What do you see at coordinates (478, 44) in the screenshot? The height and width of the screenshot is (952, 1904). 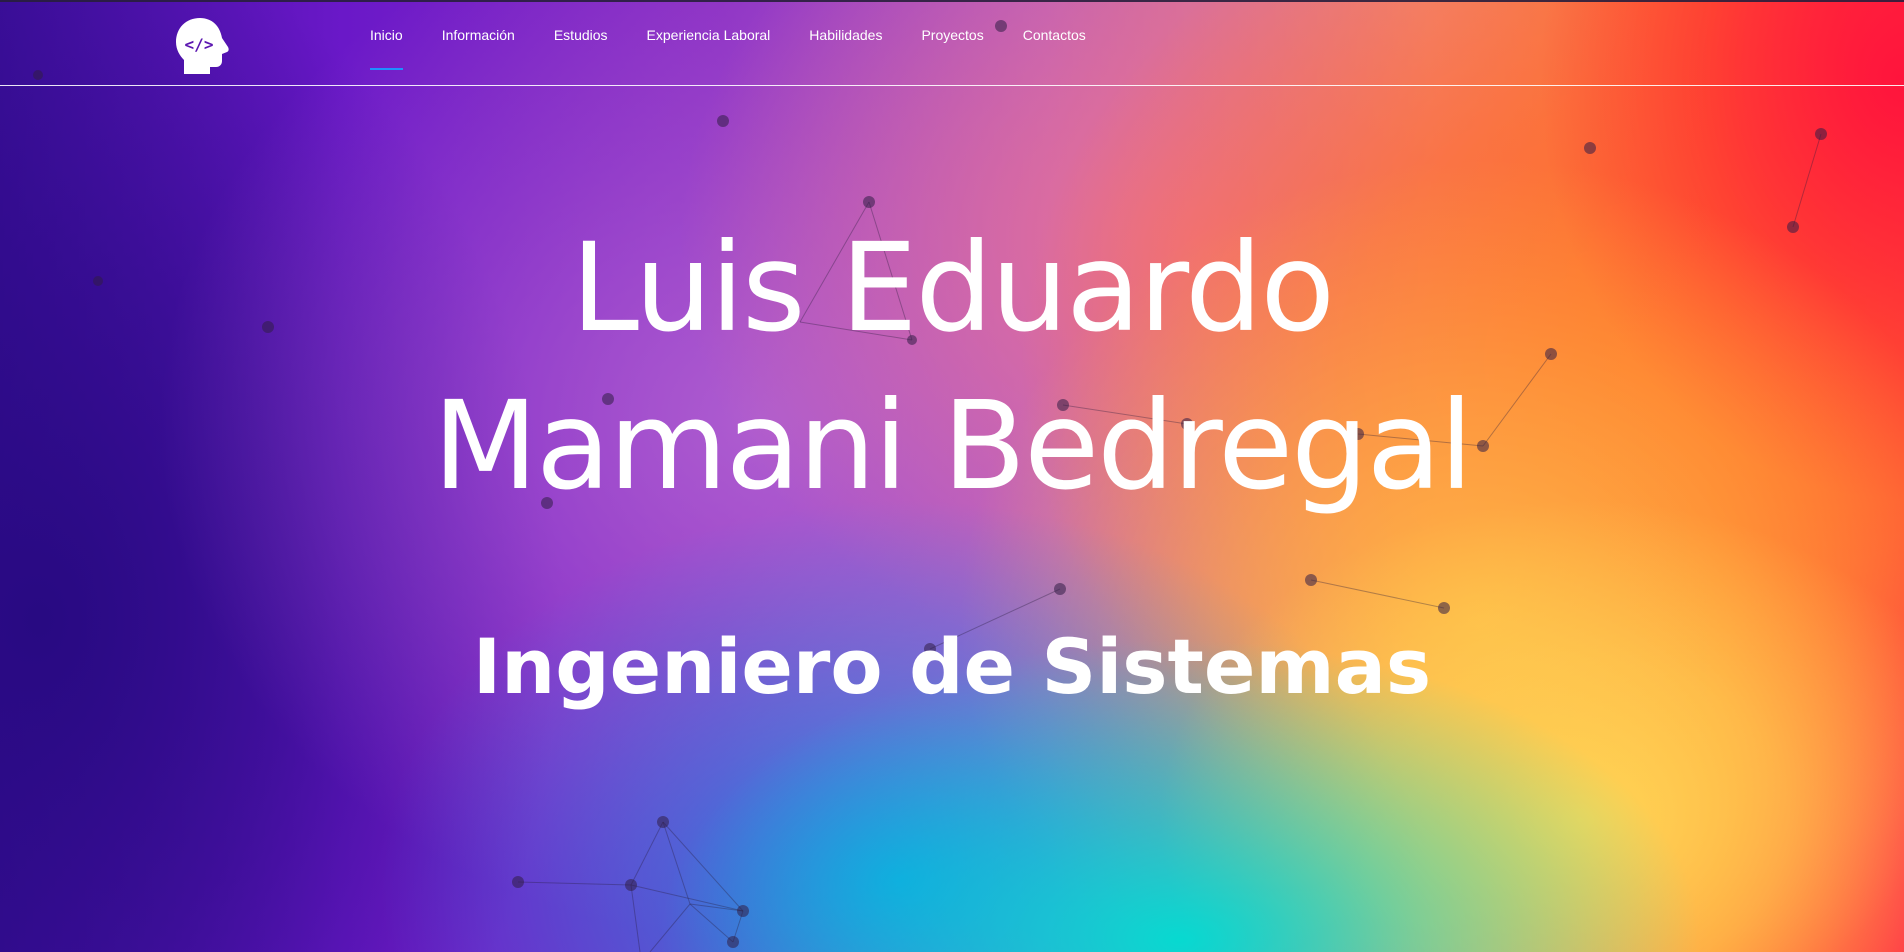 I see `nav-item-informacion: Información` at bounding box center [478, 44].